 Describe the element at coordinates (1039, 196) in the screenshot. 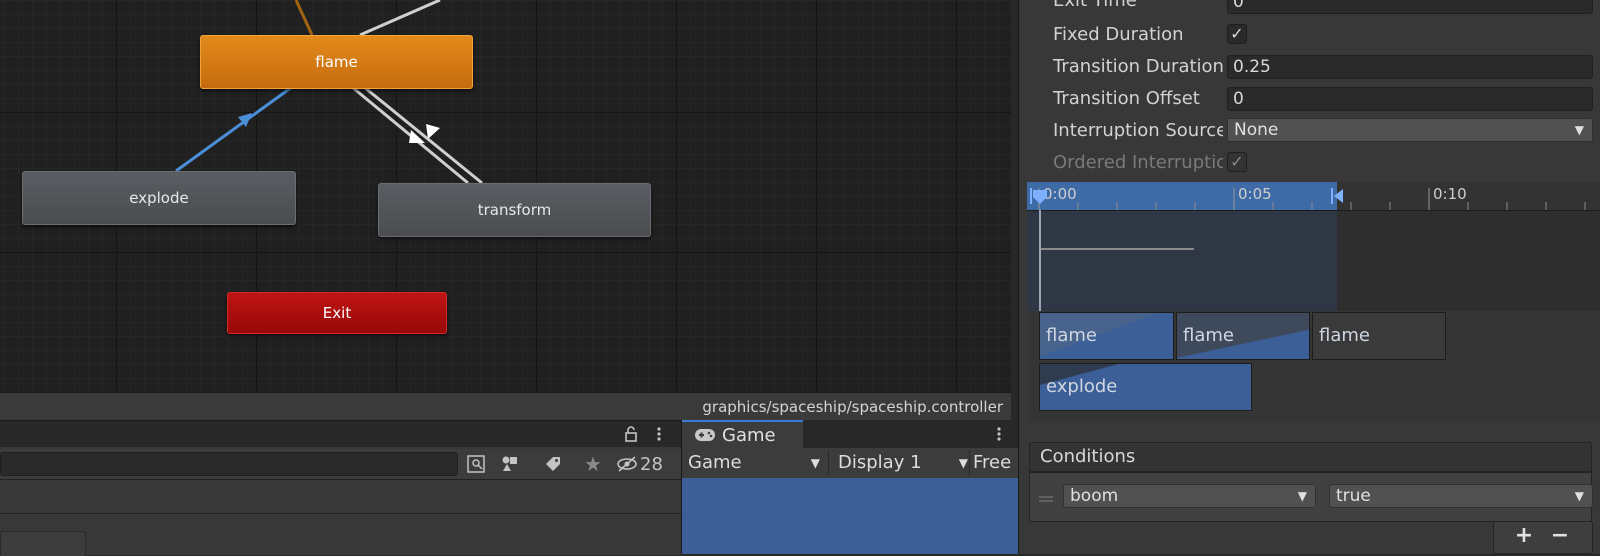

I see `playhead-marker-icon` at that location.